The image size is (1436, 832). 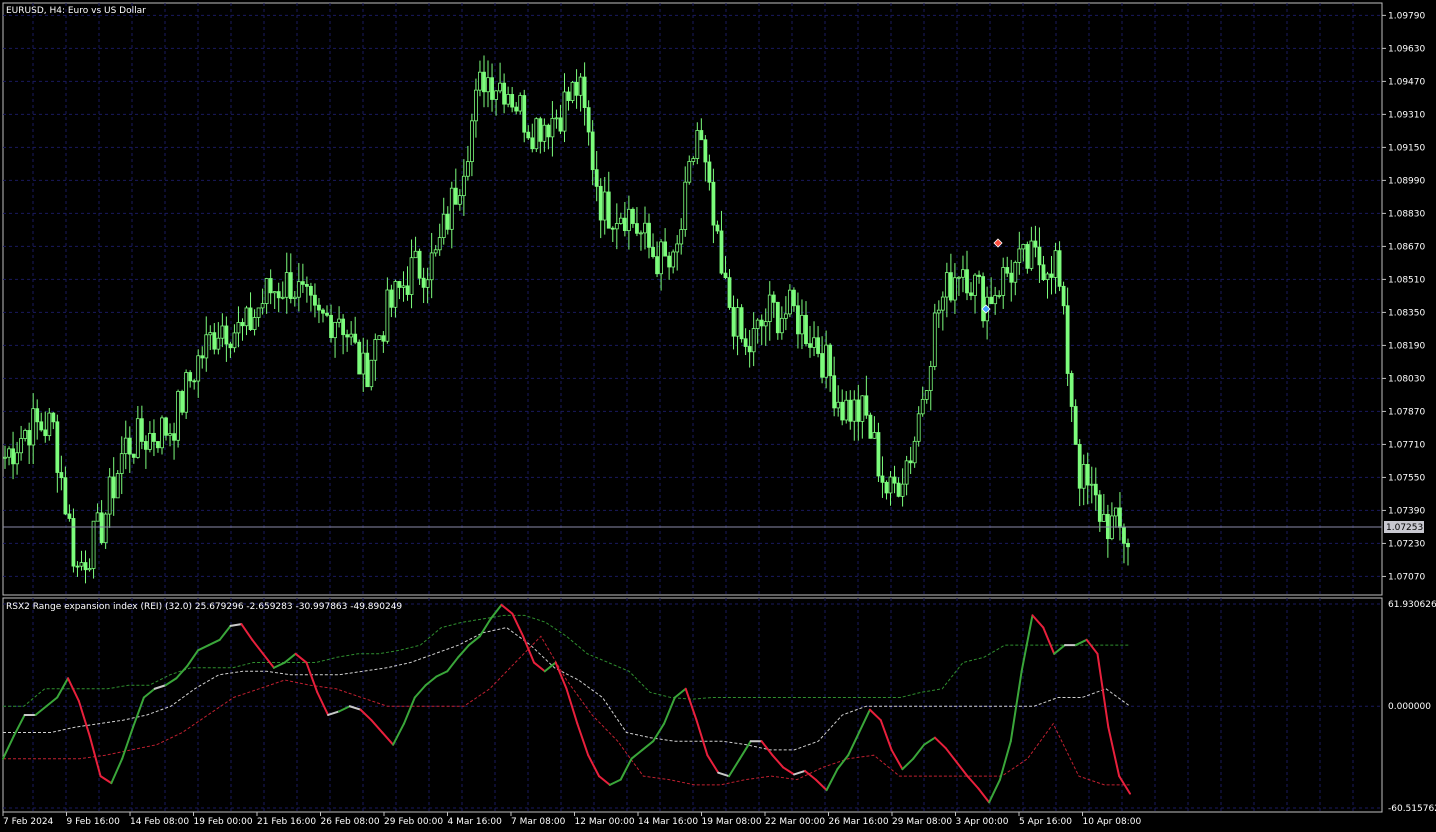 I want to click on price-axis-label: 1.07870, so click(x=1406, y=412).